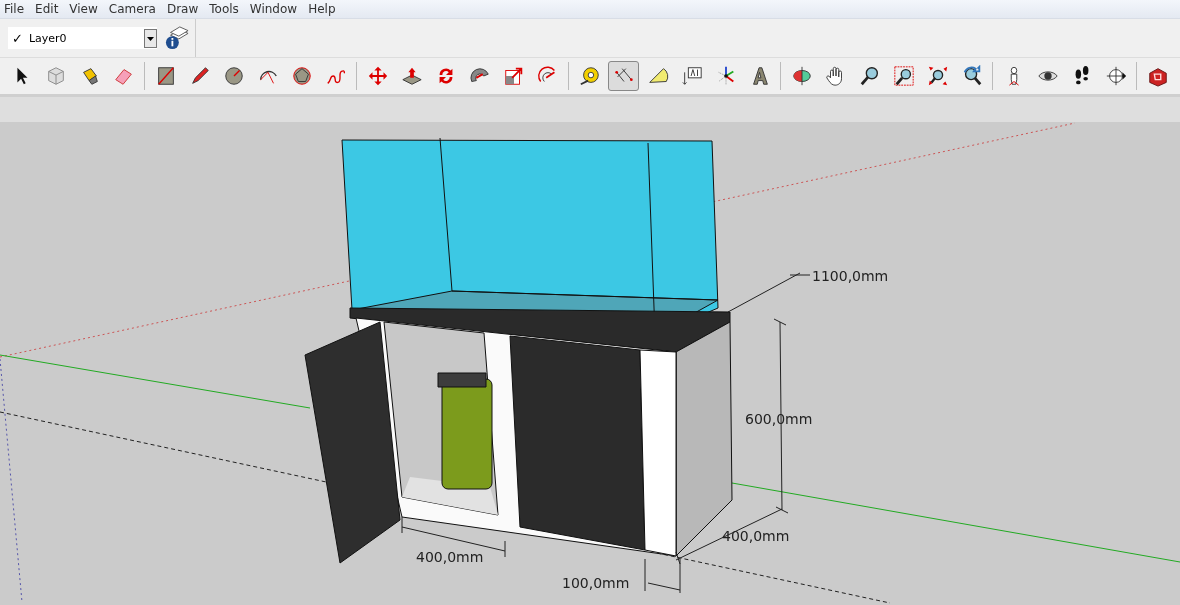 The width and height of the screenshot is (1180, 605). What do you see at coordinates (903, 76) in the screenshot?
I see `zoom-window-icon` at bounding box center [903, 76].